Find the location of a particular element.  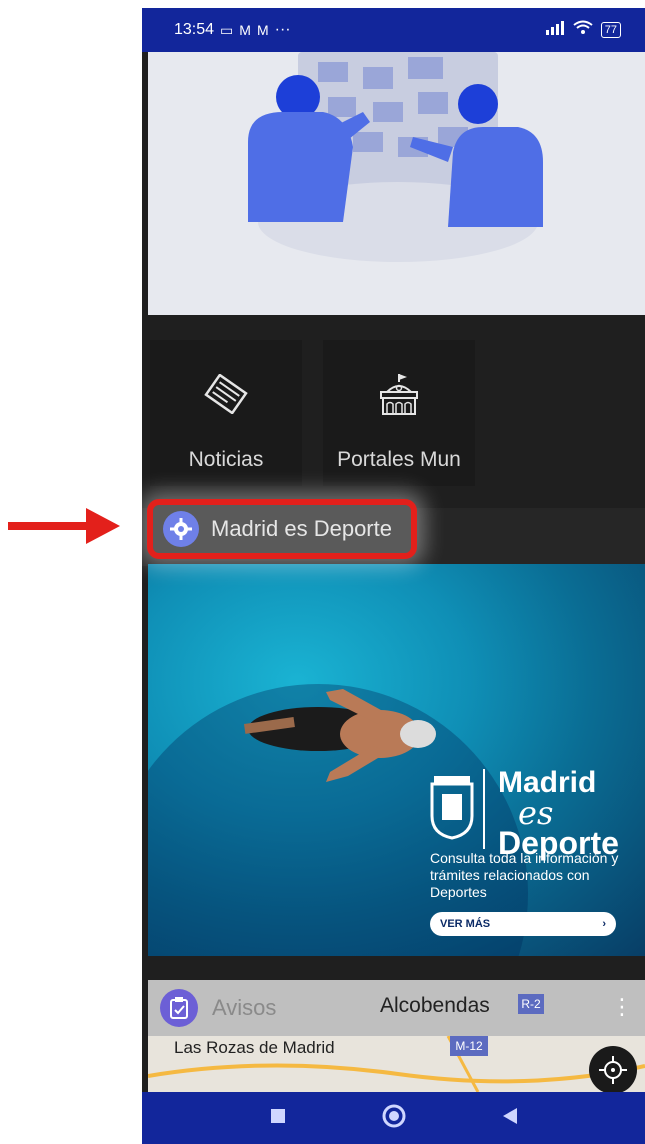

gear-icon is located at coordinates (181, 529).